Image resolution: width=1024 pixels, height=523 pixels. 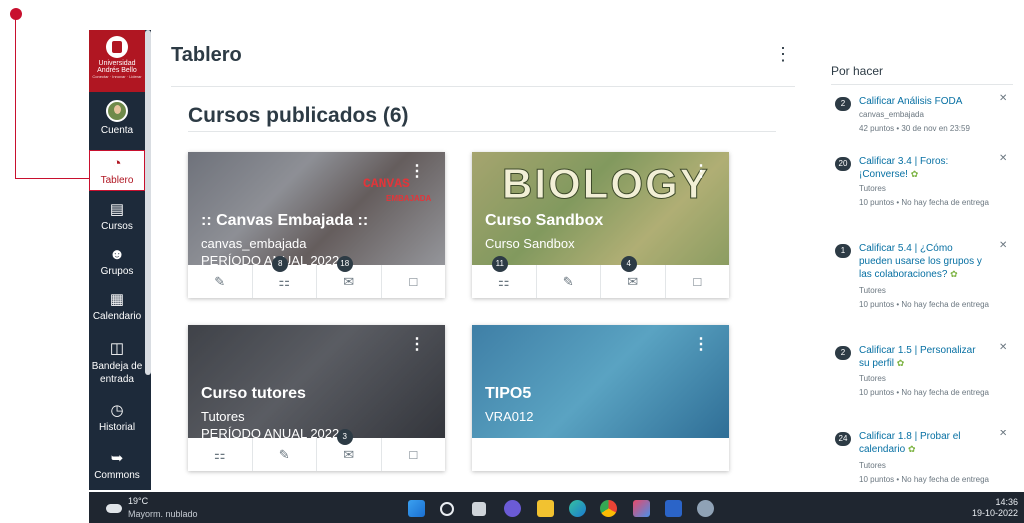 What do you see at coordinates (117, 47) in the screenshot?
I see `logo-seal-icon` at bounding box center [117, 47].